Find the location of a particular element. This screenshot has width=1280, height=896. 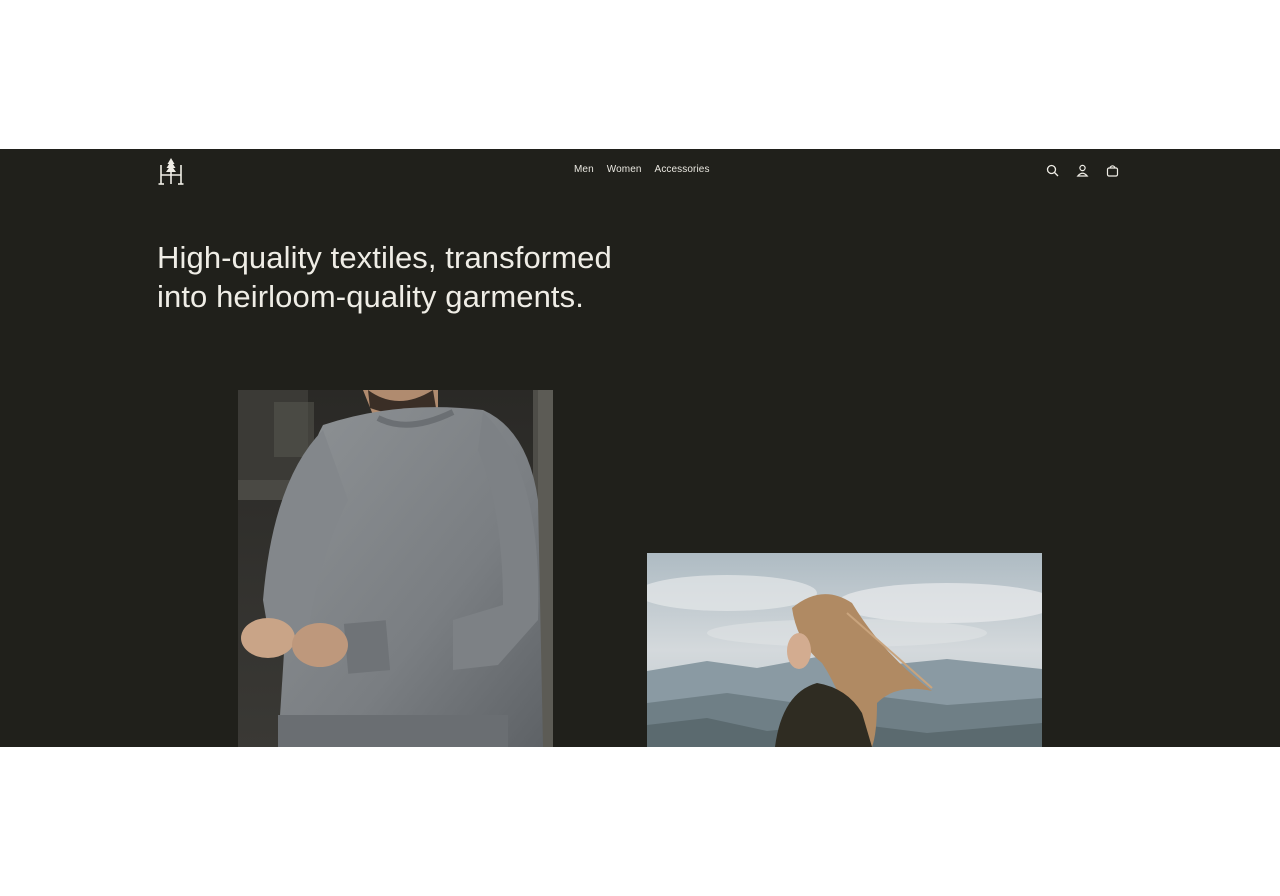

site-header: Men Women Accessories is located at coordinates (640, 171).